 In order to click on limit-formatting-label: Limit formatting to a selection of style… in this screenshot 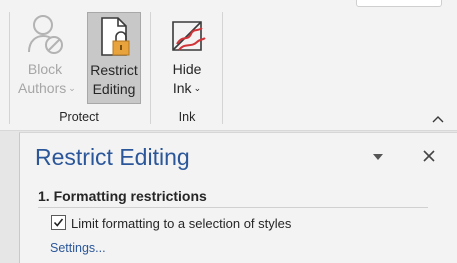, I will do `click(181, 223)`.